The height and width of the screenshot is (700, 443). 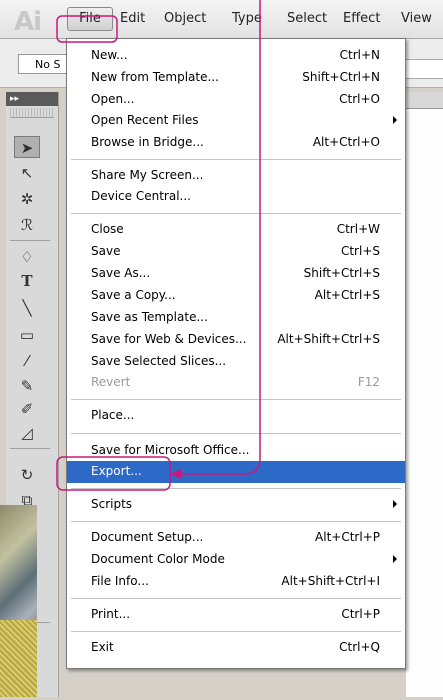 What do you see at coordinates (236, 56) in the screenshot?
I see `menu-item-new: New... Ctrl+N` at bounding box center [236, 56].